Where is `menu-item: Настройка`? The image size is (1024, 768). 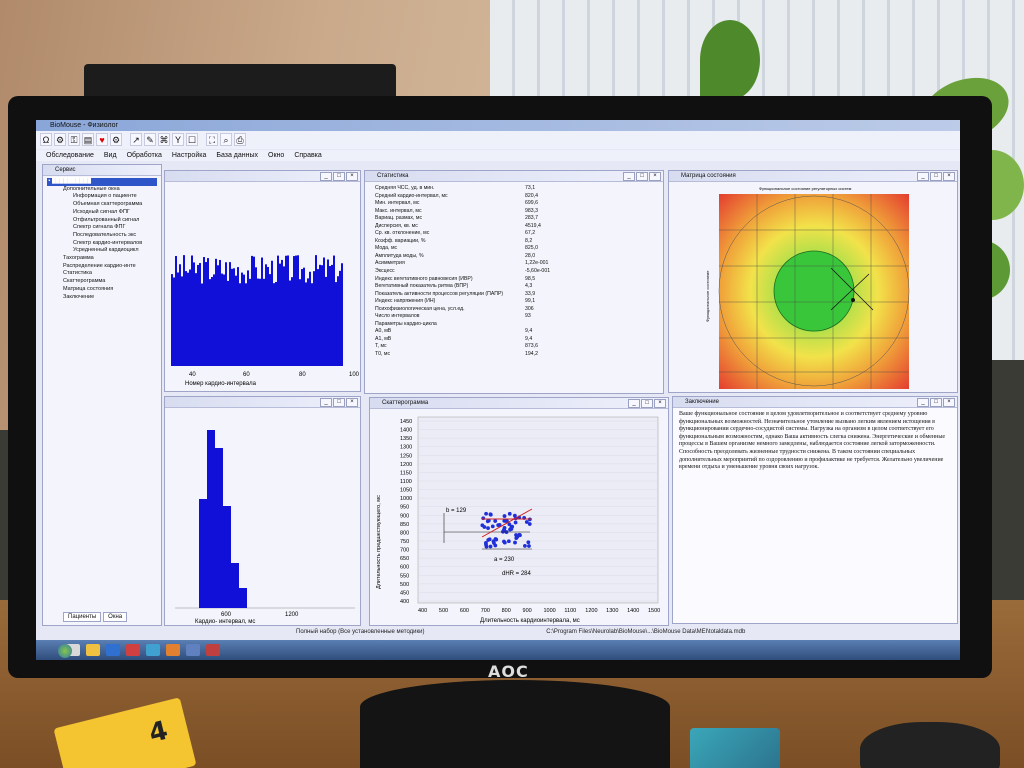
menu-item: Настройка is located at coordinates (189, 155).